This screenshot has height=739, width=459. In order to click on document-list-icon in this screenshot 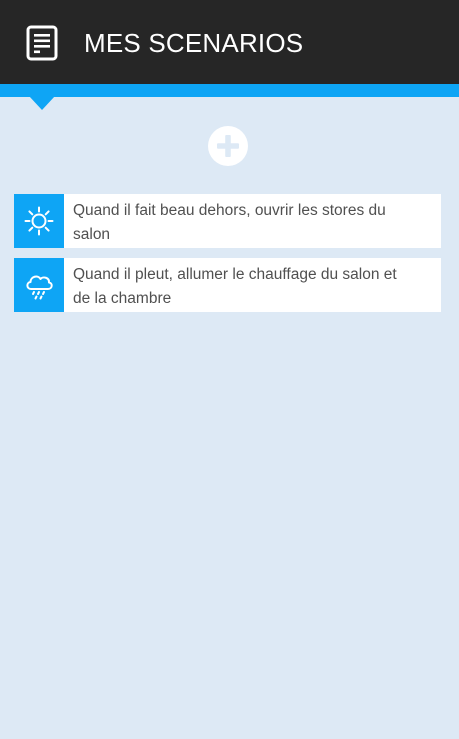, I will do `click(42, 43)`.